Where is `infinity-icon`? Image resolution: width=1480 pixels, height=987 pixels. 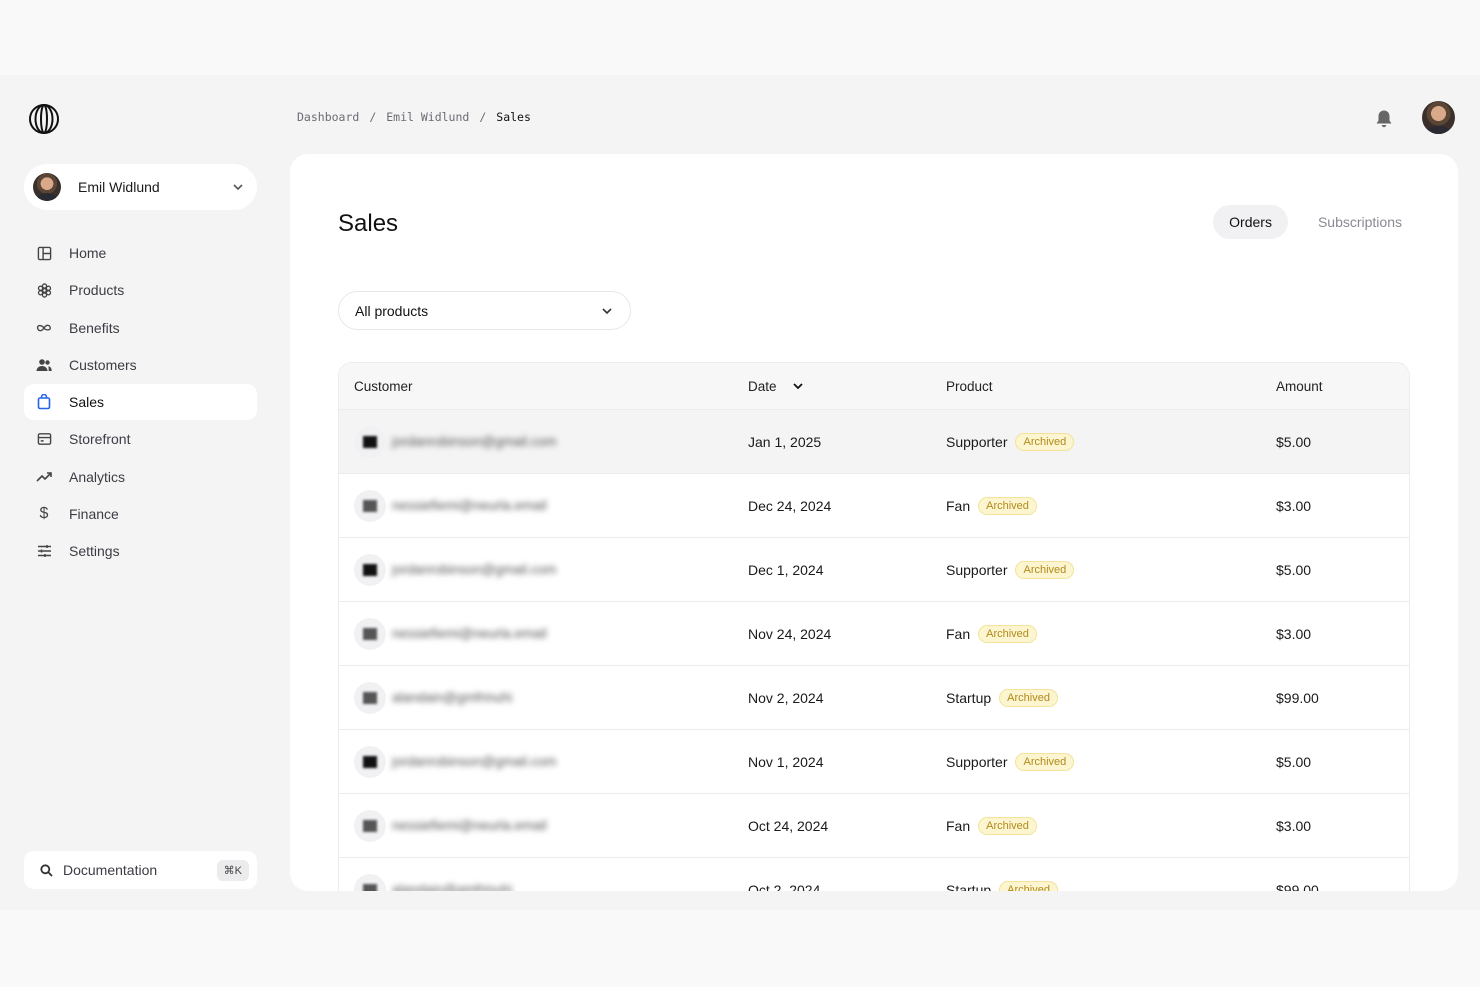
infinity-icon is located at coordinates (44, 328).